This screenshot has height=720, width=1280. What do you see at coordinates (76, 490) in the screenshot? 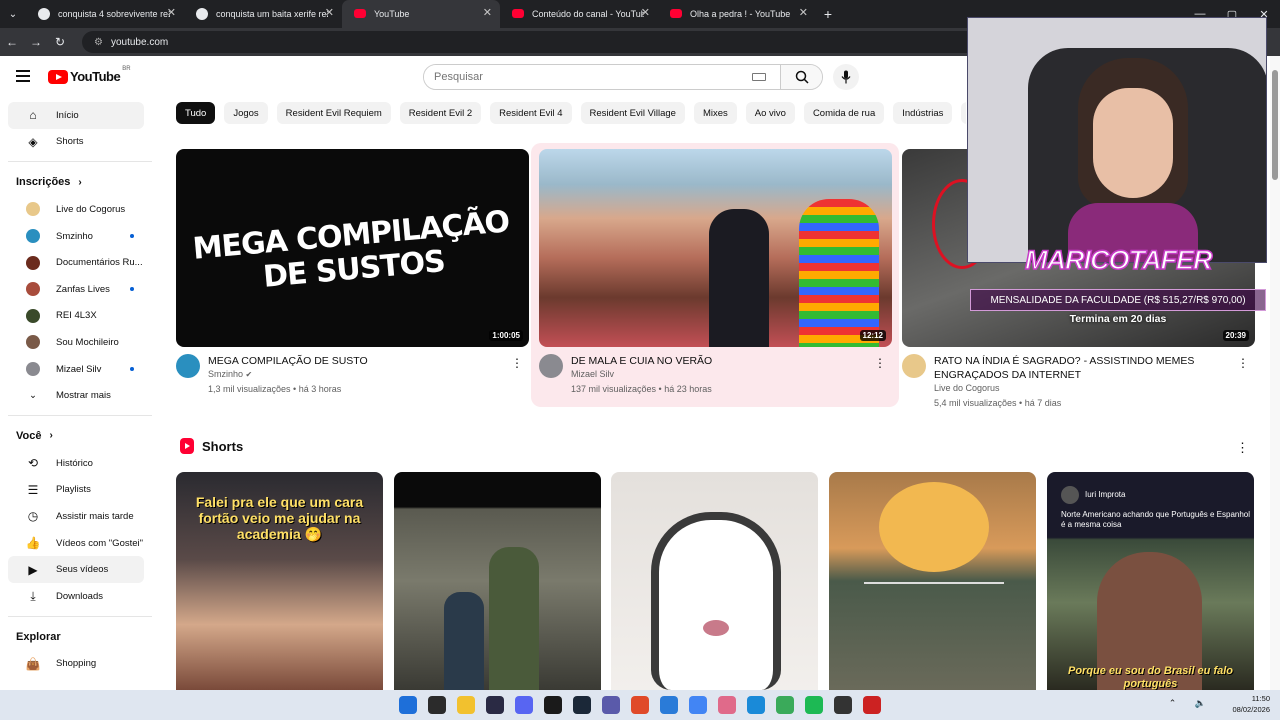
I see `sidebar-item: ☰ Playlists` at bounding box center [76, 490].